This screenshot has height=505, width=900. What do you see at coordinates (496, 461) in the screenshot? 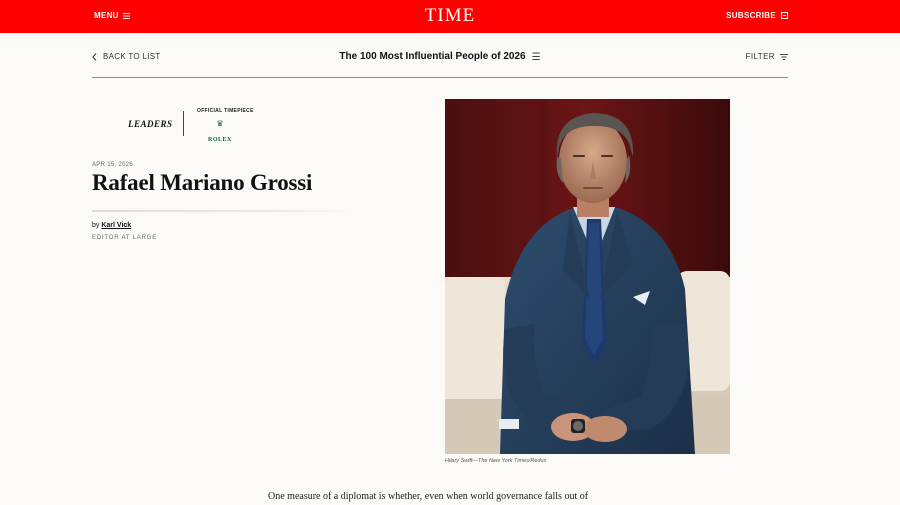
I see `photo-credit: Hilary Swift—The New York Times/Redux` at bounding box center [496, 461].